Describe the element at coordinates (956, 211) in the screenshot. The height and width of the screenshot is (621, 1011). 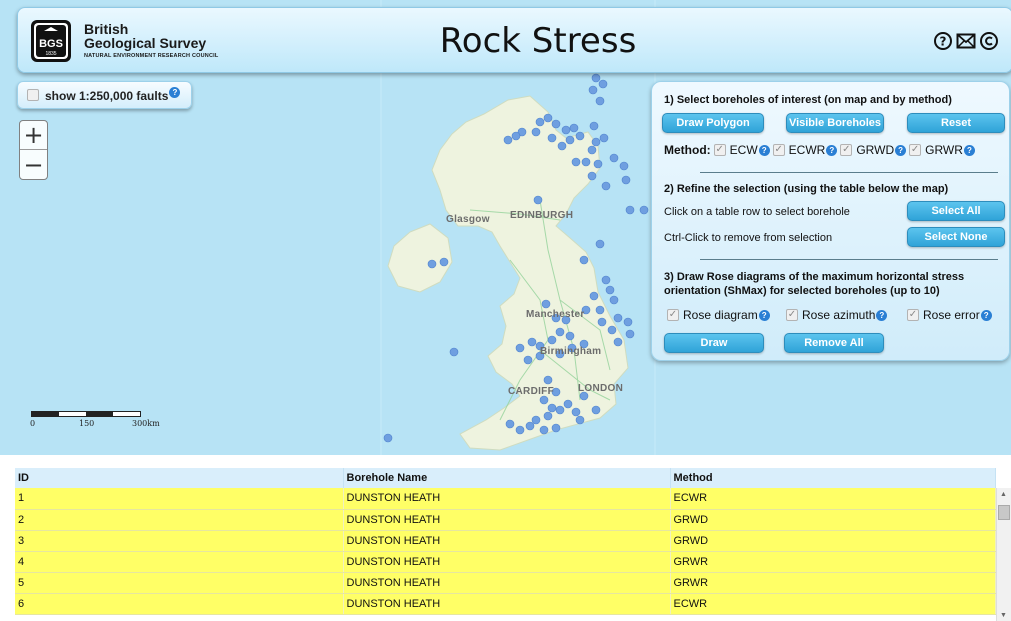
I see `select-all-button: Select All` at that location.